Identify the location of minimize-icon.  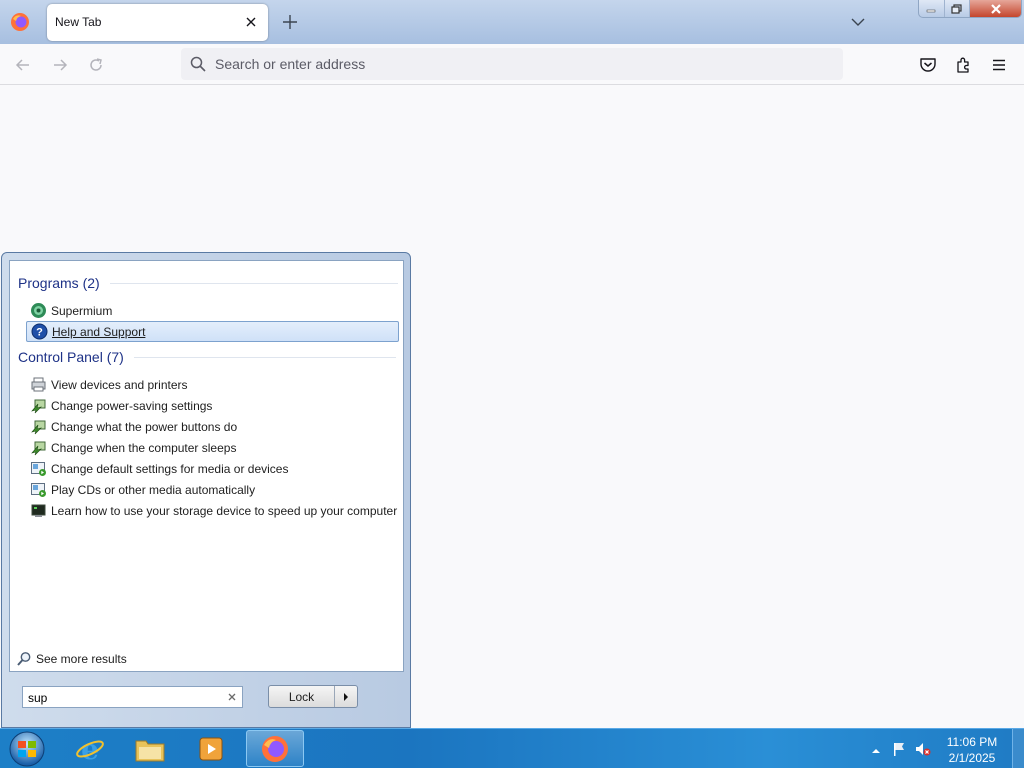
(931, 10).